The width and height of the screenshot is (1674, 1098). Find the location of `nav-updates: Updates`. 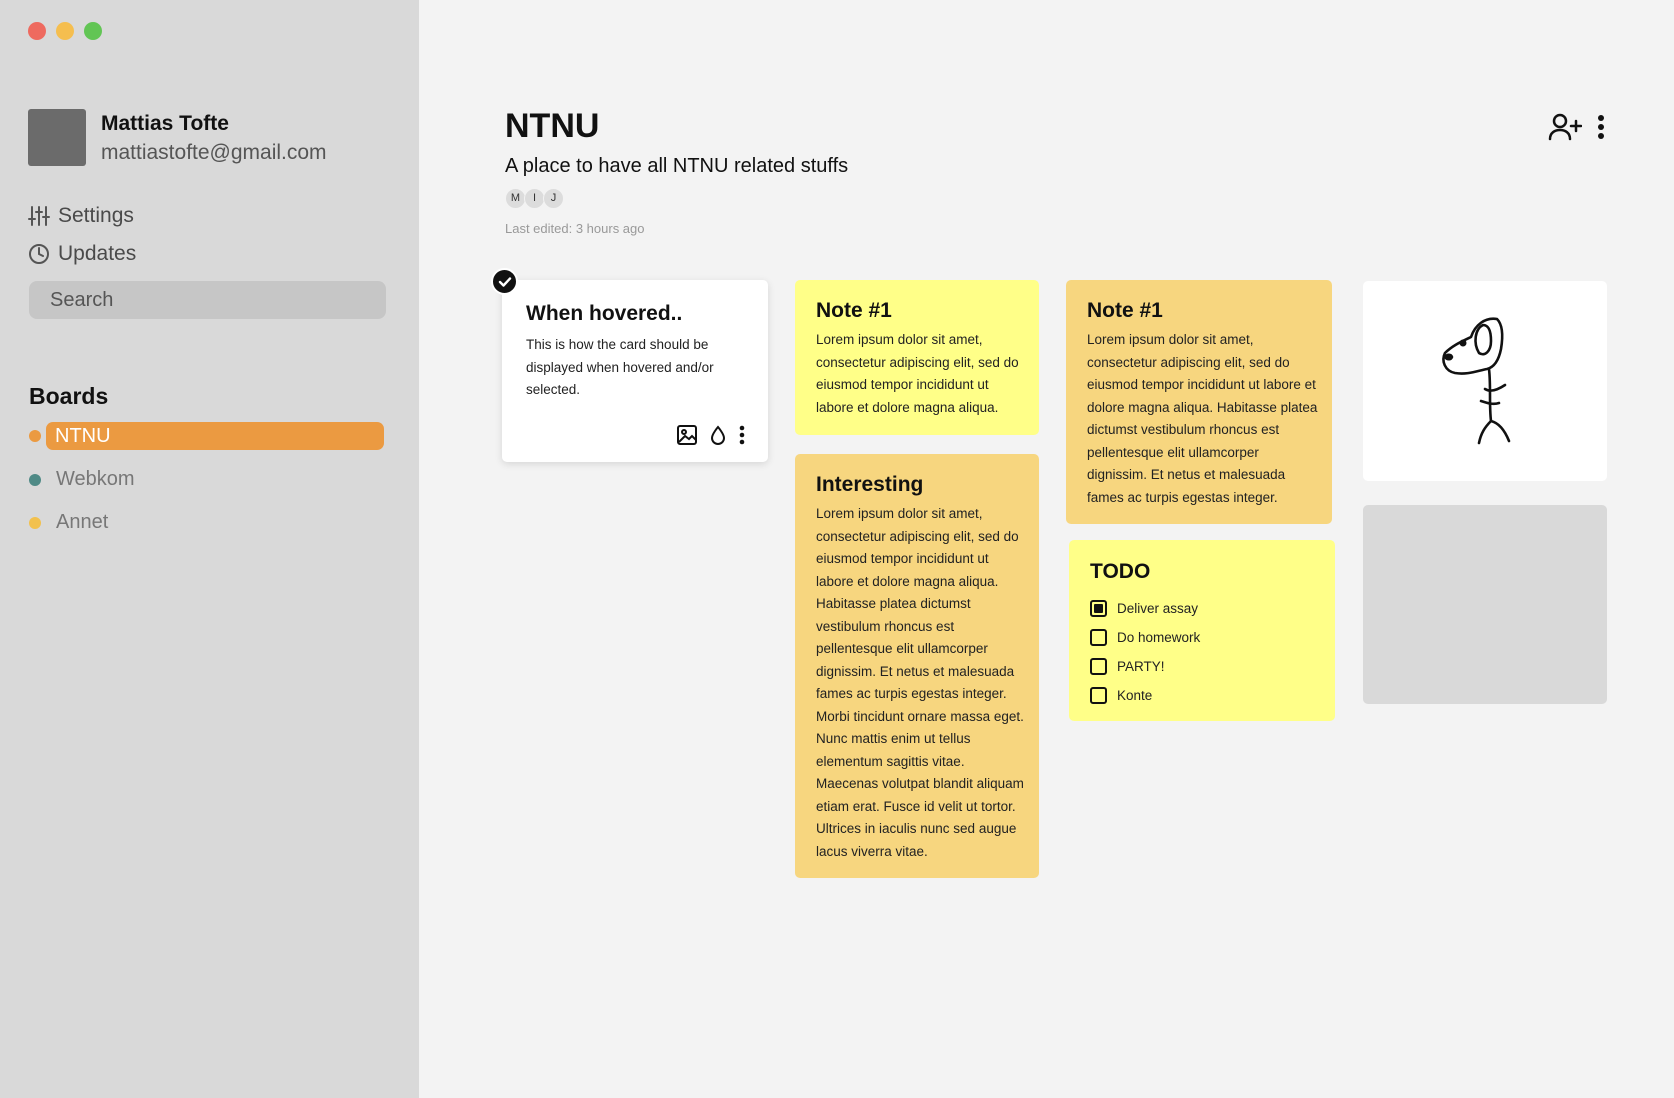

nav-updates: Updates is located at coordinates (82, 254).